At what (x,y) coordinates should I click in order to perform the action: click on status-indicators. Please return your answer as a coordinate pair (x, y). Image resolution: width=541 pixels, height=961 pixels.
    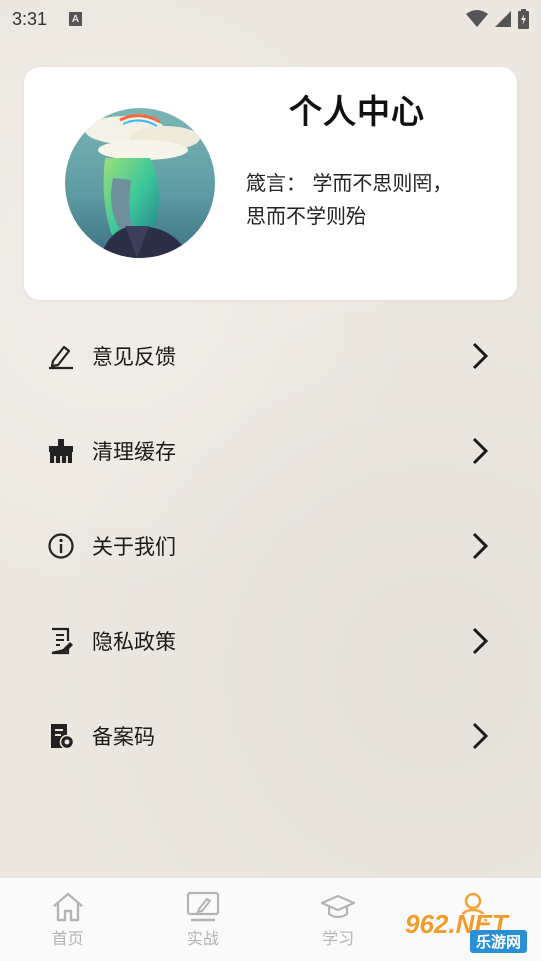
    Looking at the image, I should click on (497, 19).